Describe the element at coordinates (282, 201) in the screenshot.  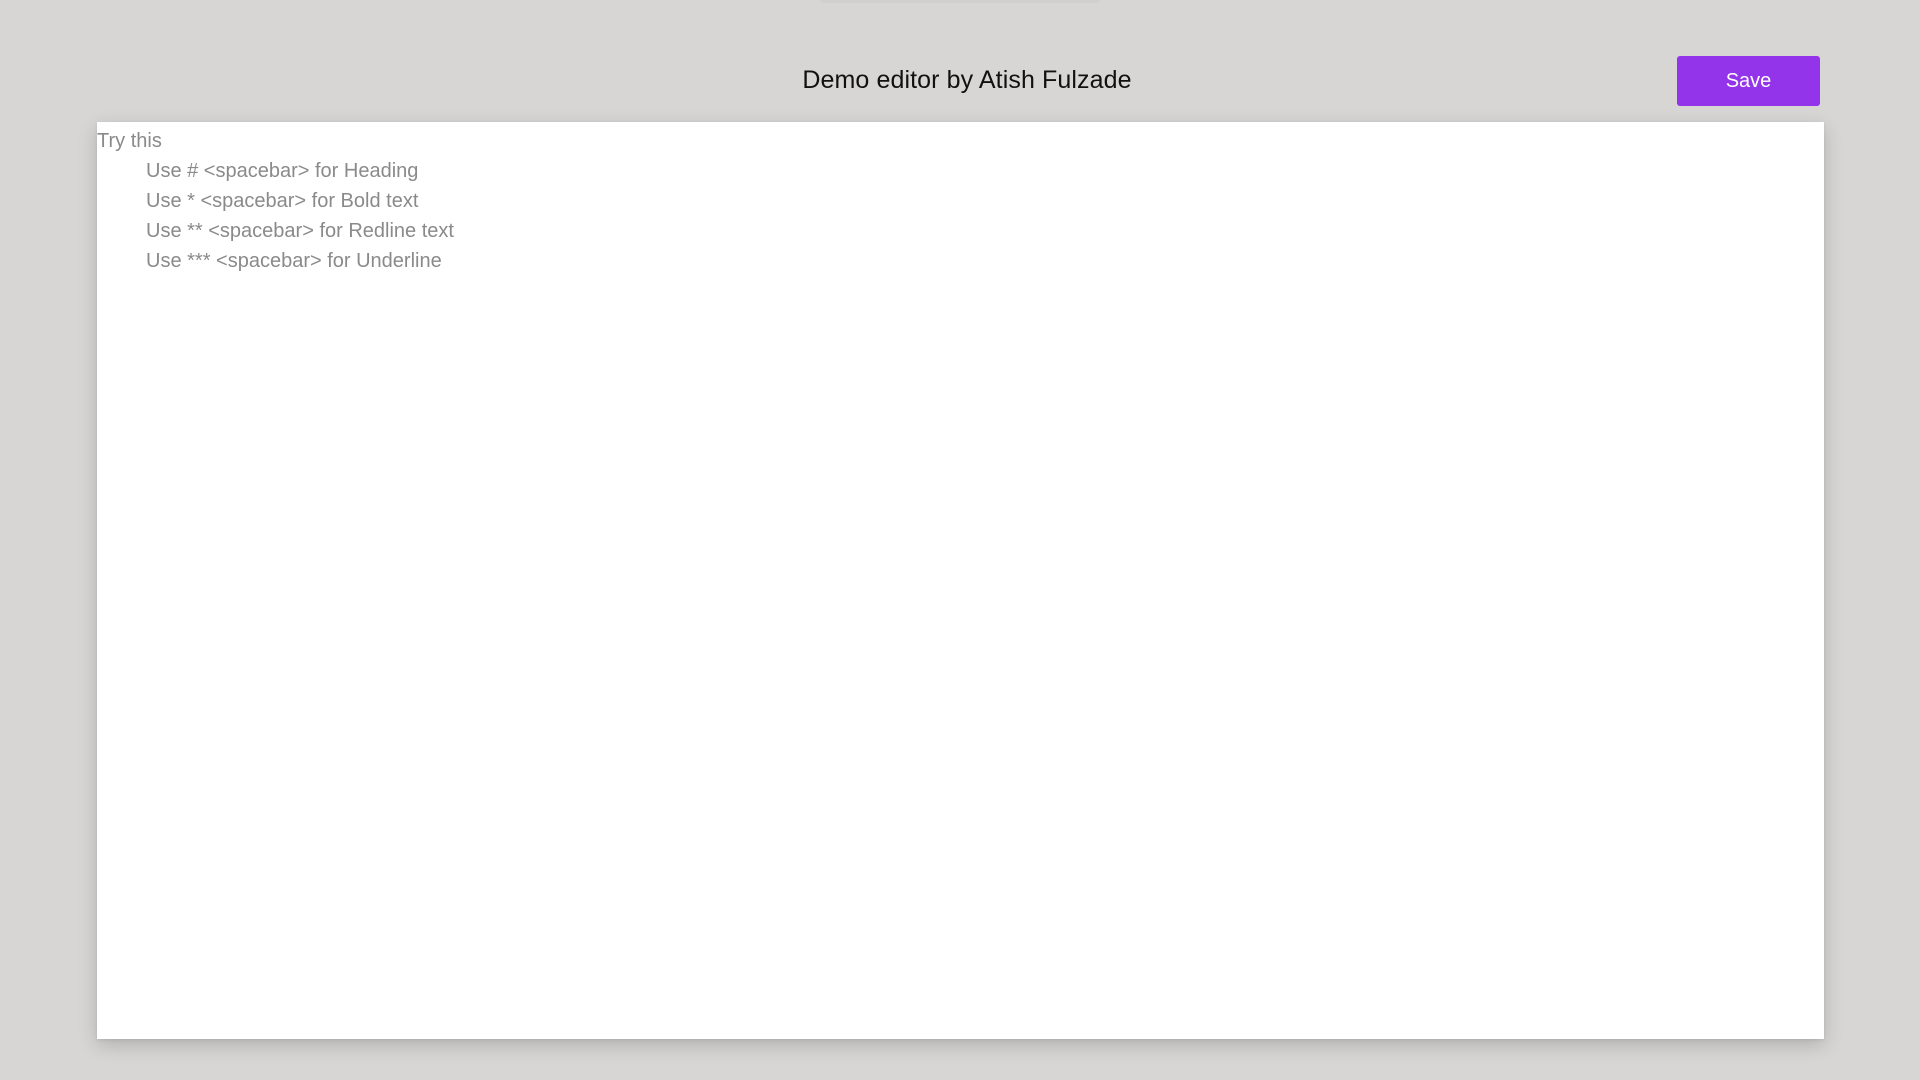
I see `hint-item-bold: Use * <spacebar> for Bold text` at that location.